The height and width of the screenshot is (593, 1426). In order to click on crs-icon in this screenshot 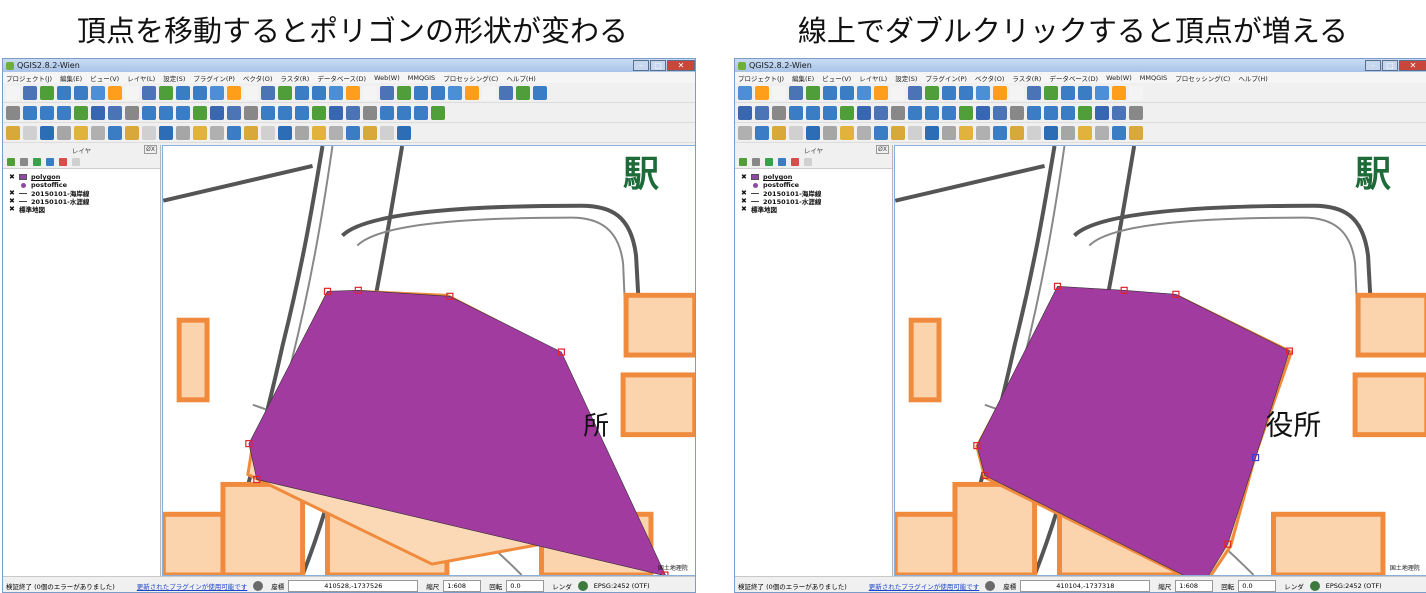, I will do `click(1314, 585)`.